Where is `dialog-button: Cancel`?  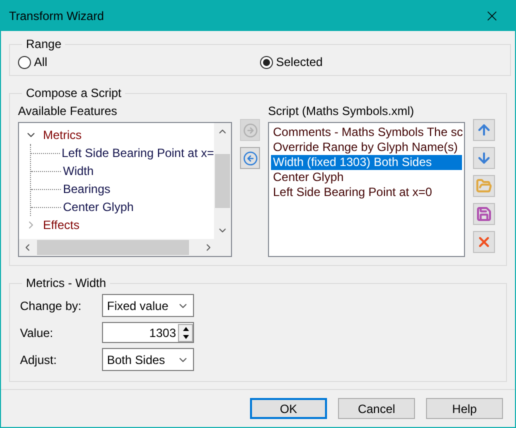 dialog-button: Cancel is located at coordinates (376, 408).